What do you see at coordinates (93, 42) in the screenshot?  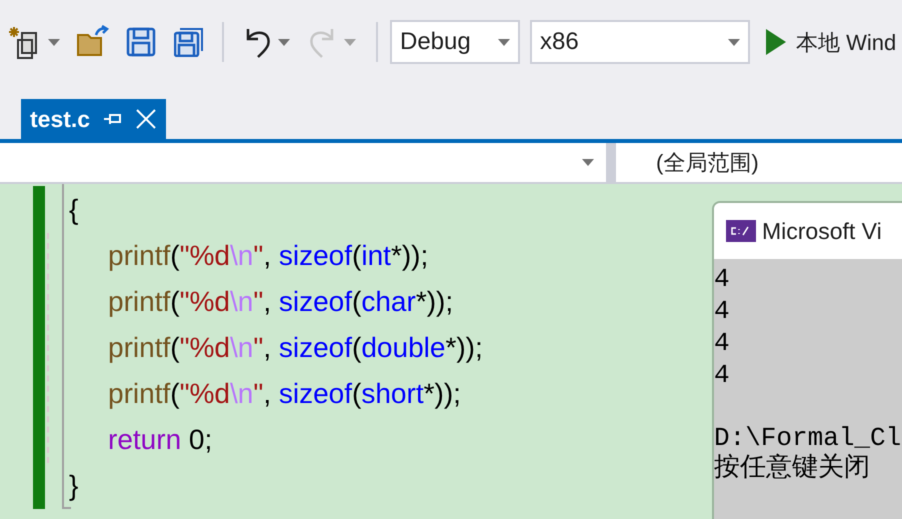 I see `open-folder-icon` at bounding box center [93, 42].